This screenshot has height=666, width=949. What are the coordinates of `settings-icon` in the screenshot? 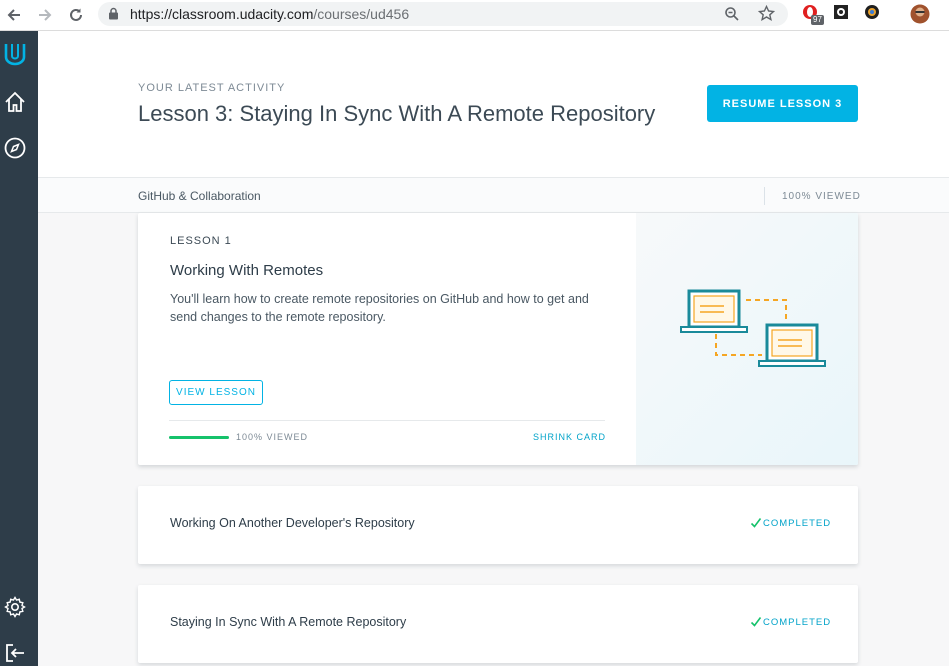 It's located at (15, 607).